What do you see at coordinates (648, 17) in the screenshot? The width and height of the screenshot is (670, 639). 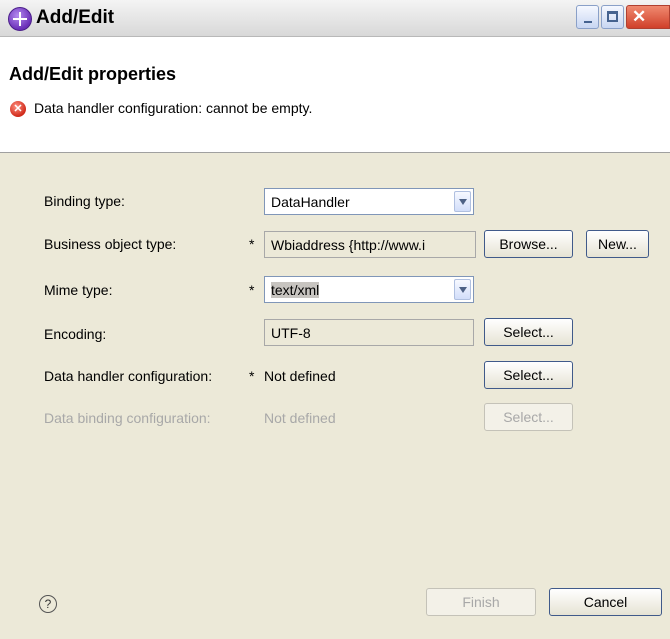 I see `close-icon` at bounding box center [648, 17].